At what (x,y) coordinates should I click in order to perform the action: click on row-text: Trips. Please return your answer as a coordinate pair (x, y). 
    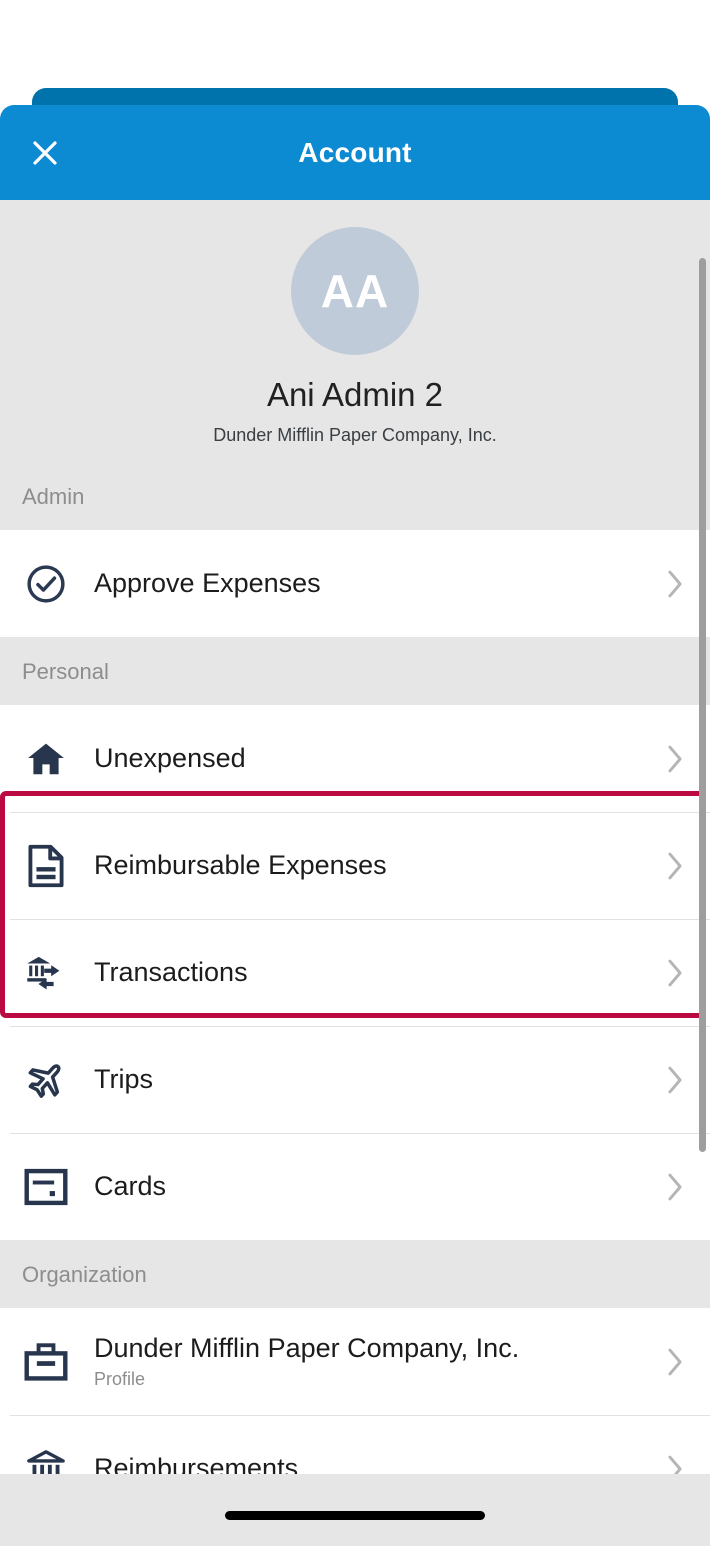
    Looking at the image, I should click on (374, 1079).